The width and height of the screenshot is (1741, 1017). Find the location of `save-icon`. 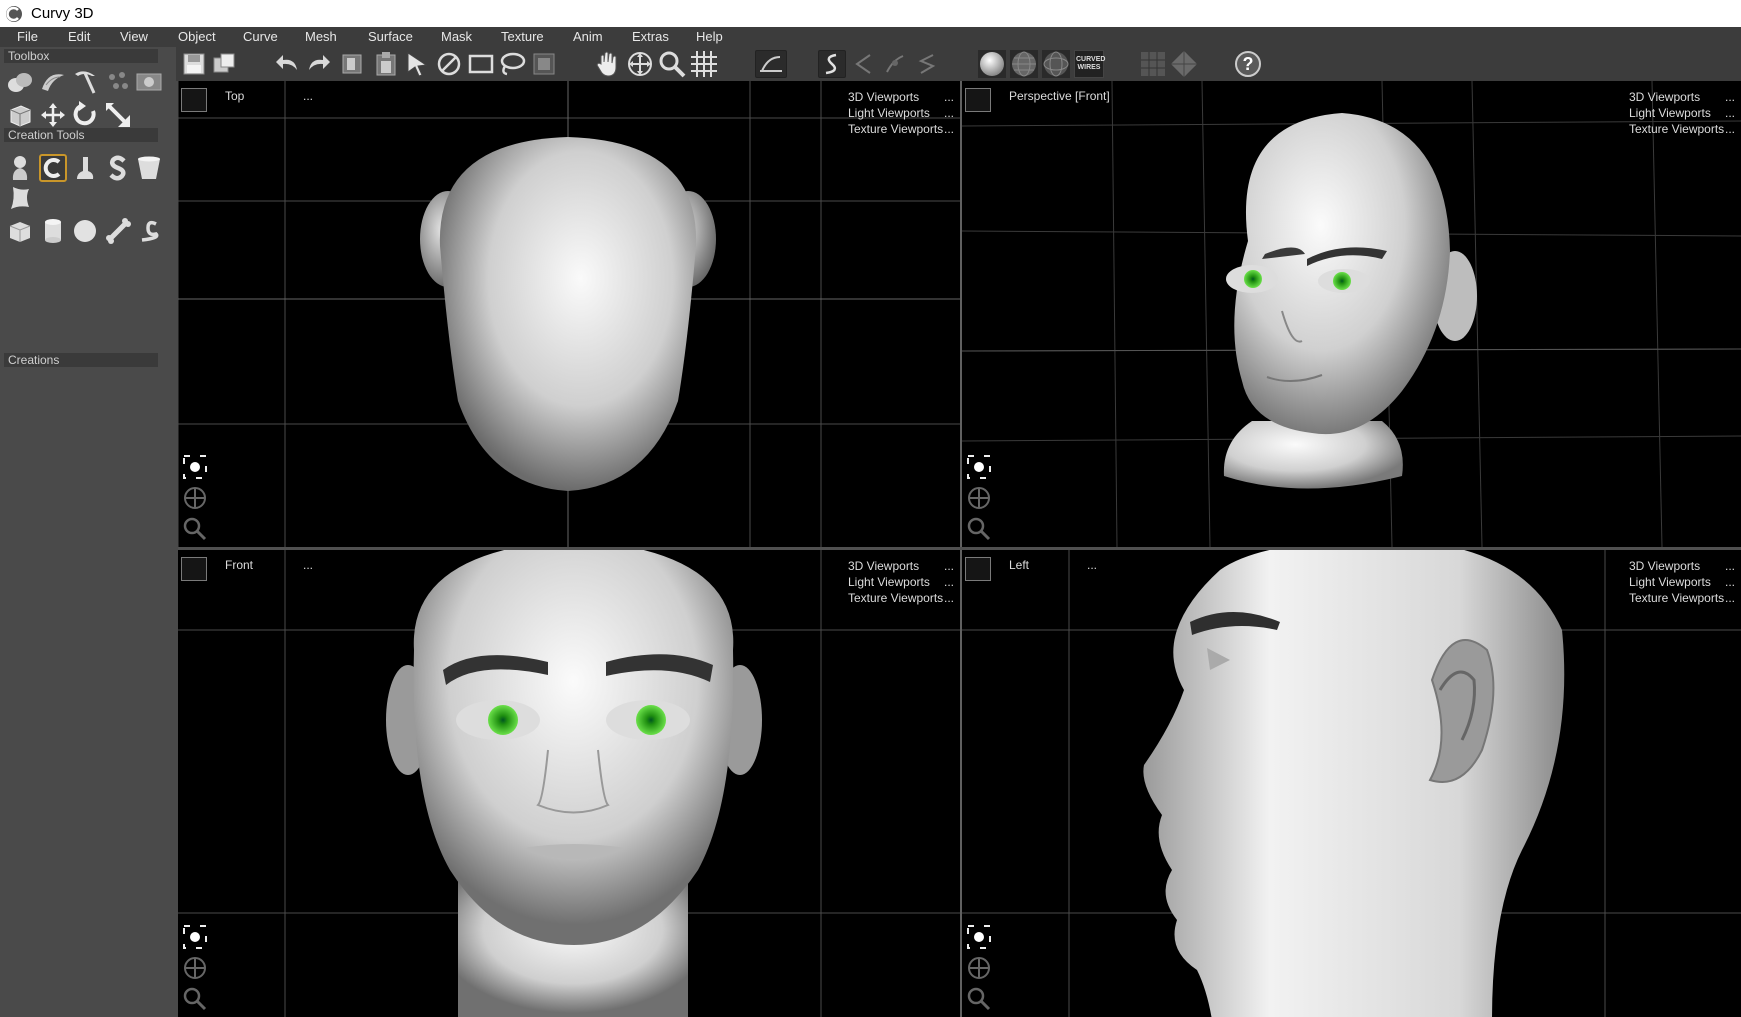

save-icon is located at coordinates (194, 64).